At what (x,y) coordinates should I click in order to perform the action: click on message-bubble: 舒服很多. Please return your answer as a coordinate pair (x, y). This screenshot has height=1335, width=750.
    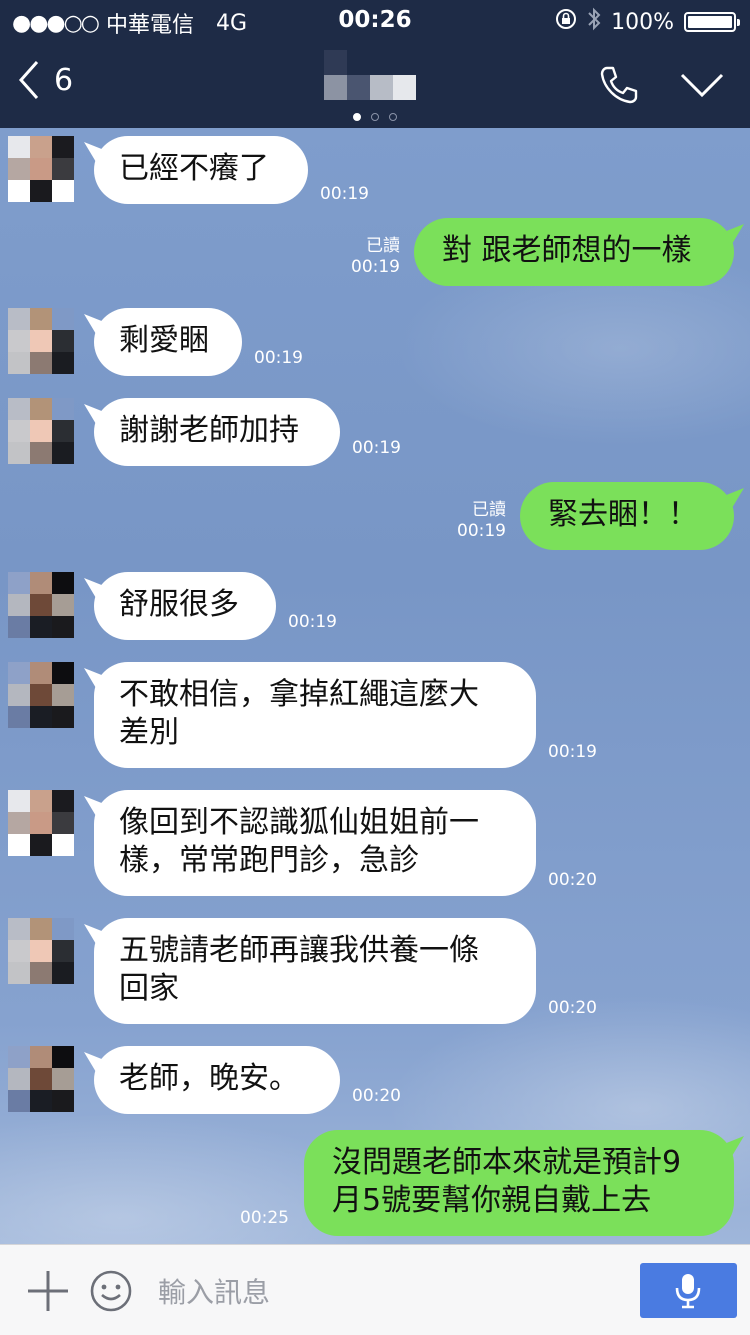
    Looking at the image, I should click on (185, 606).